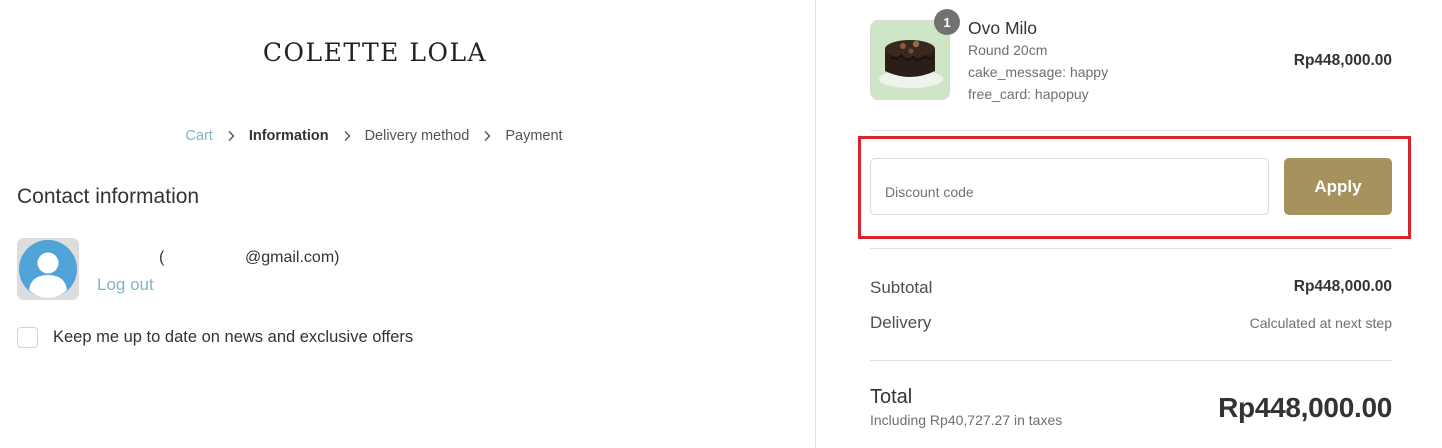 The image size is (1442, 448). I want to click on subtotal-label: Subtotal, so click(901, 287).